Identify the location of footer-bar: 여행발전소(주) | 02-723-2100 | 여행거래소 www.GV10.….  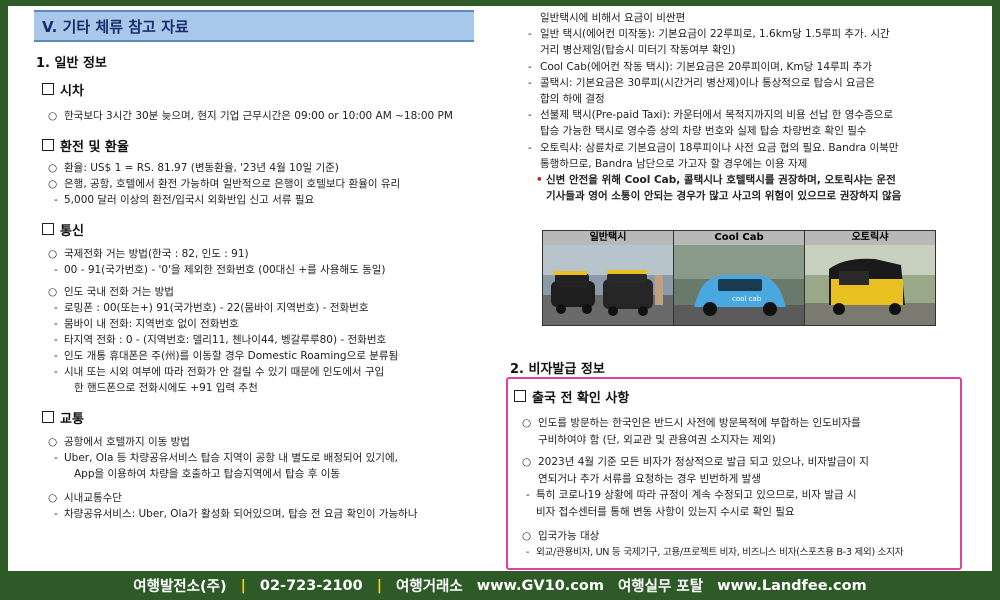
(500, 585).